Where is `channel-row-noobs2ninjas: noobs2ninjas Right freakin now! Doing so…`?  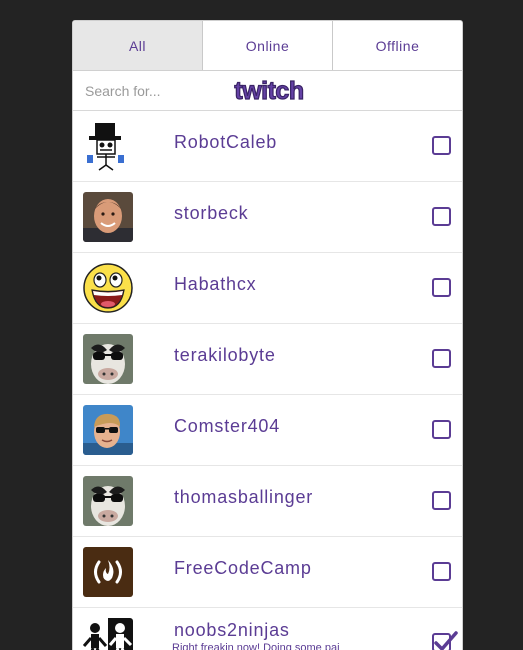 channel-row-noobs2ninjas: noobs2ninjas Right freakin now! Doing so… is located at coordinates (267, 629).